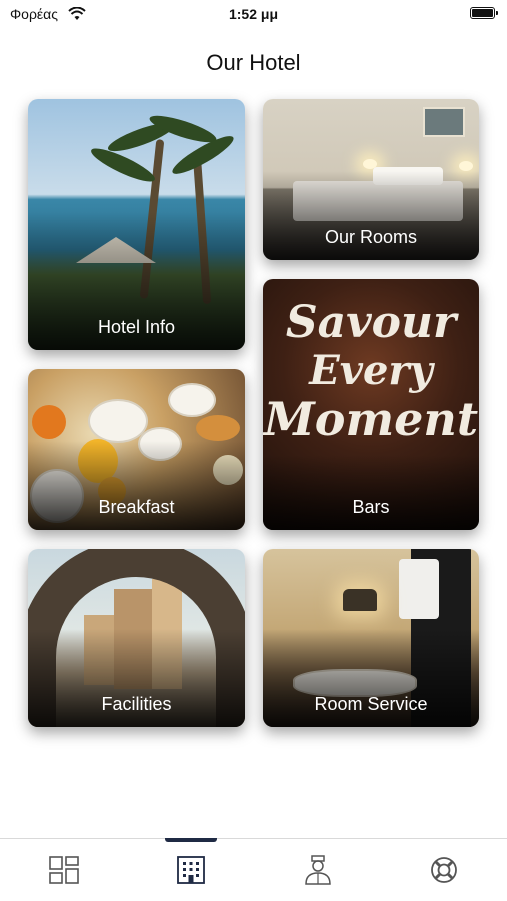  What do you see at coordinates (371, 507) in the screenshot?
I see `bars-label: Bars` at bounding box center [371, 507].